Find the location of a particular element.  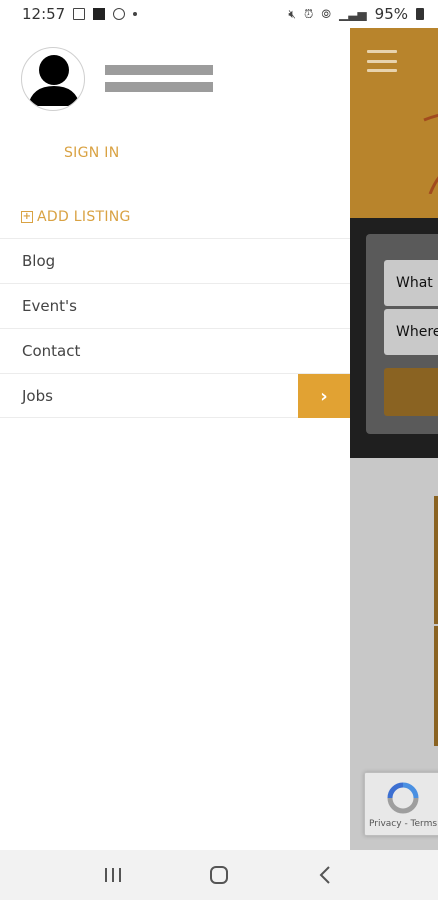

menu-item-label: Blog is located at coordinates (39, 261).